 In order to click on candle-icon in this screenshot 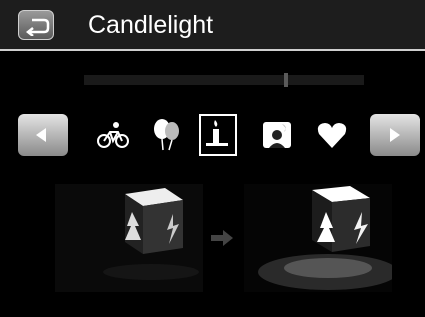, I will do `click(217, 133)`.